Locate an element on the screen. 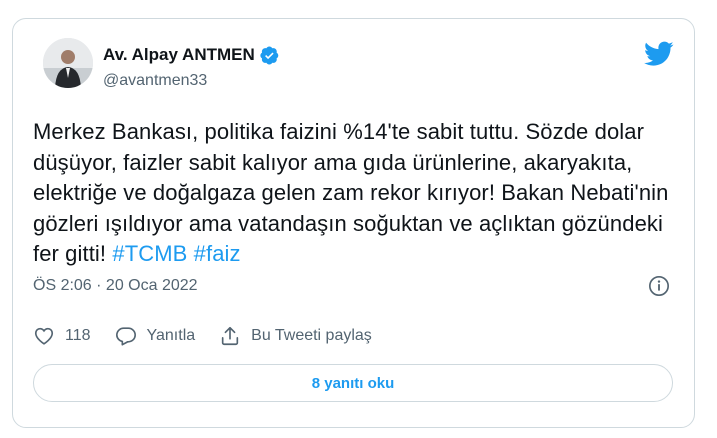  reply-button: Yanıtla is located at coordinates (155, 336).